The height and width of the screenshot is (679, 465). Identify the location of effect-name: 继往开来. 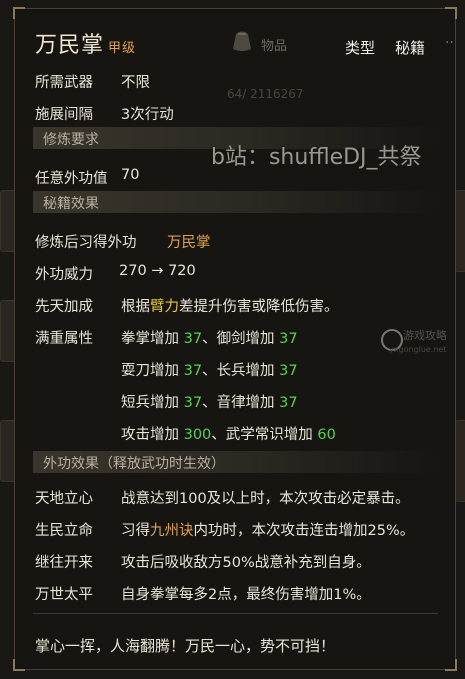
(64, 563).